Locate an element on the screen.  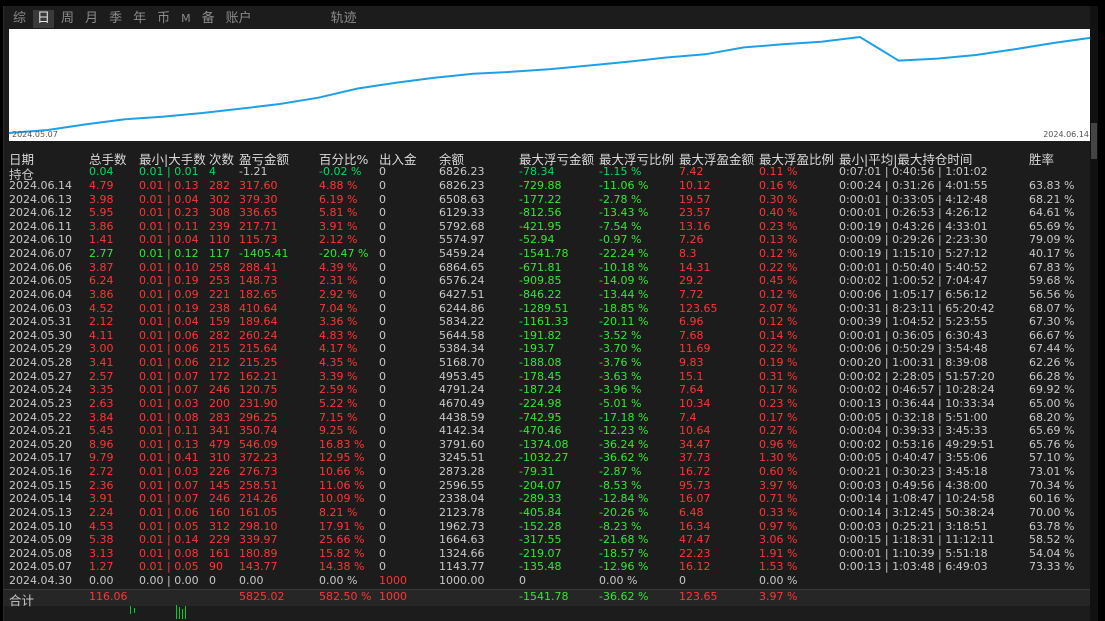
period-tabs: 综日周月季年币 M 备账户 轨迹 is located at coordinates (186, 19).